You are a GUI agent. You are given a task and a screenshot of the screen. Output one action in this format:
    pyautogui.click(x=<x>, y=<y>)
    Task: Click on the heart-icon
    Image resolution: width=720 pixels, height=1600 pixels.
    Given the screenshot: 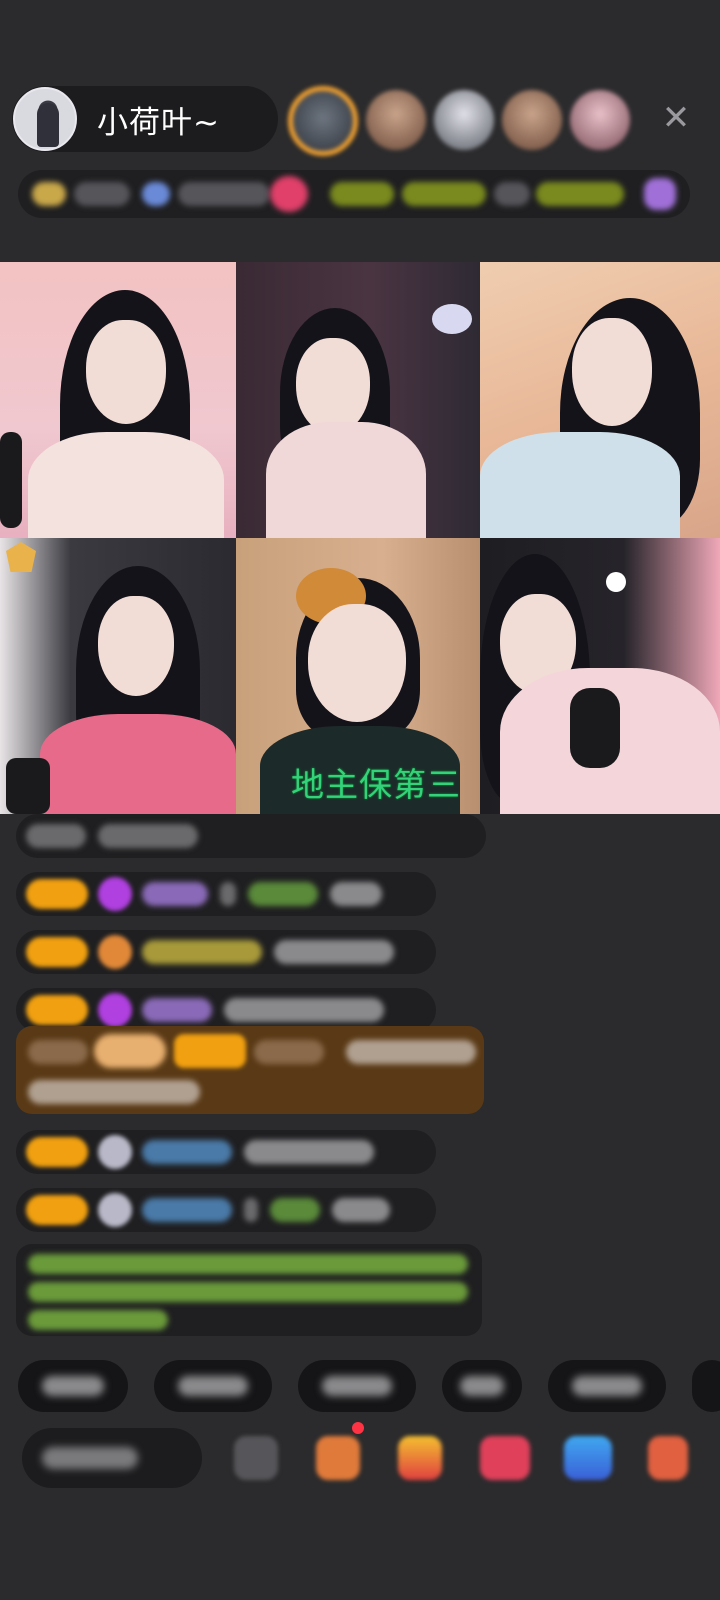 What is the action you would take?
    pyautogui.click(x=289, y=194)
    